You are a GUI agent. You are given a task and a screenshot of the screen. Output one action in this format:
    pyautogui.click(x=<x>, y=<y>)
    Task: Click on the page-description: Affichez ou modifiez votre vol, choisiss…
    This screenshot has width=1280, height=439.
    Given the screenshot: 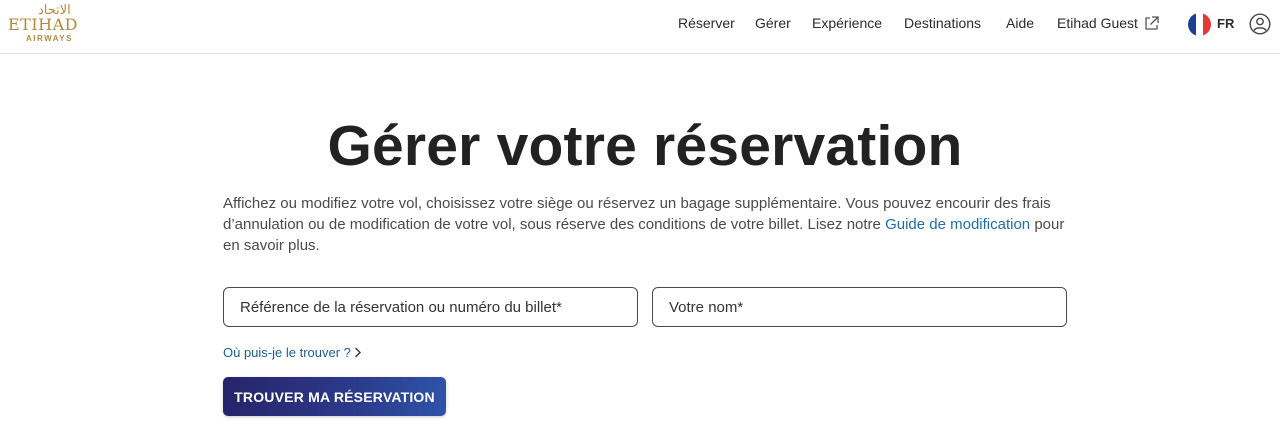 What is the action you would take?
    pyautogui.click(x=648, y=224)
    